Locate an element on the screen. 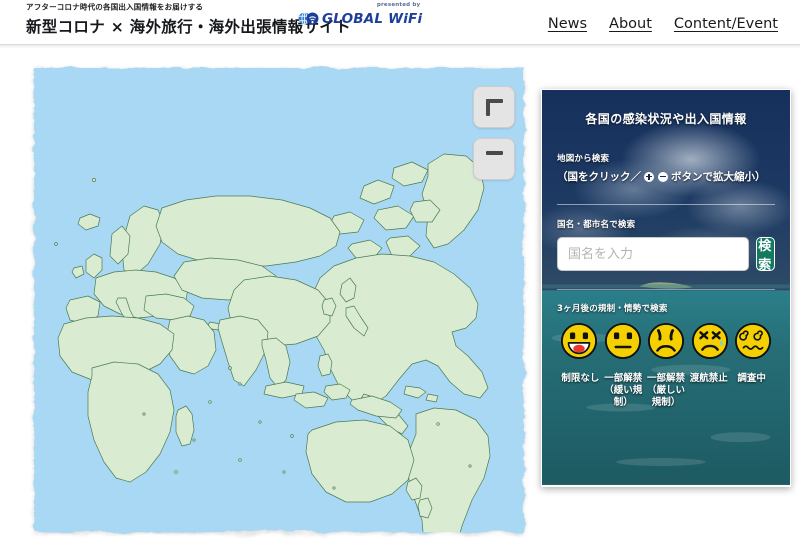  search-row: 検 索 is located at coordinates (666, 255).